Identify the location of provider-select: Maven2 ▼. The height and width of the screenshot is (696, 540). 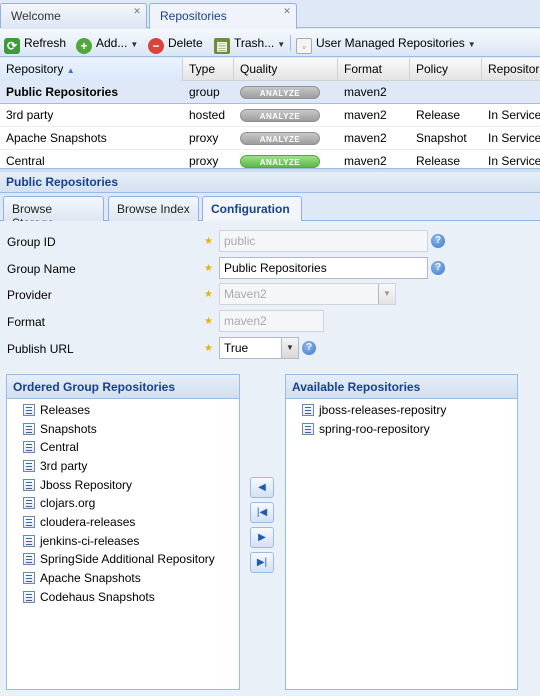
(307, 294).